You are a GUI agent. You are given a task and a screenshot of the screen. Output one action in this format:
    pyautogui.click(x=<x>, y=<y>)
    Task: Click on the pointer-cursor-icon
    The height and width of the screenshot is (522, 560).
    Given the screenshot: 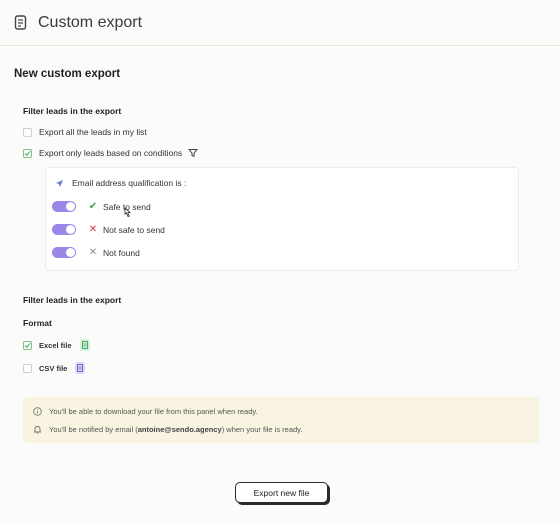 What is the action you would take?
    pyautogui.click(x=127, y=212)
    